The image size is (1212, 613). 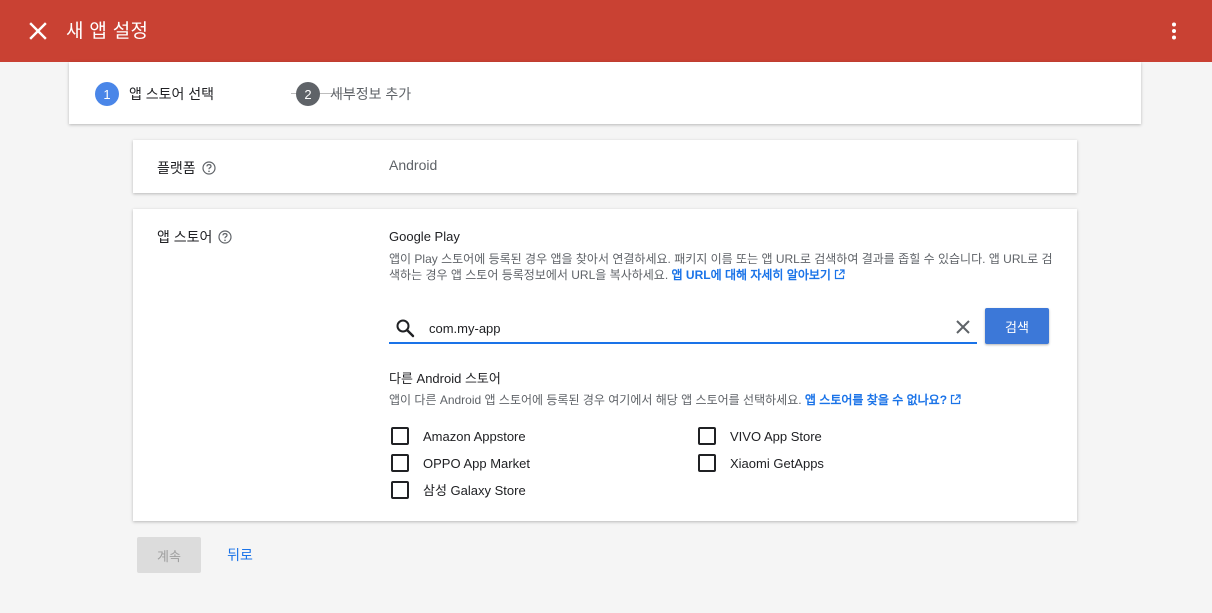 I want to click on checkbox-label: 삼성 Galaxy Store, so click(x=474, y=490).